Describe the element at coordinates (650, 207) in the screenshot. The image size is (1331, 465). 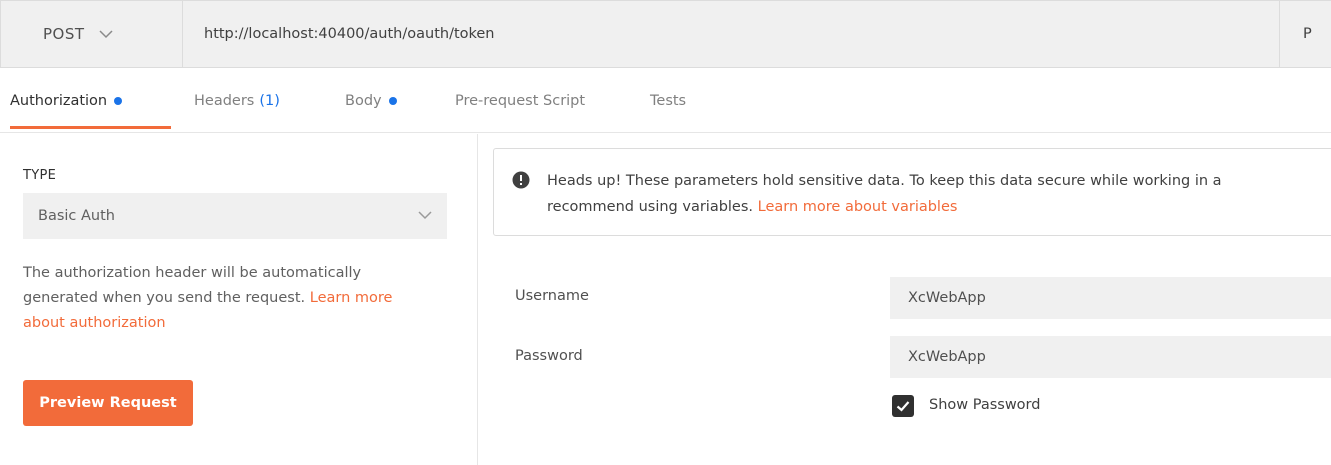
I see `alert-line-2-text: recommend using variables.` at that location.